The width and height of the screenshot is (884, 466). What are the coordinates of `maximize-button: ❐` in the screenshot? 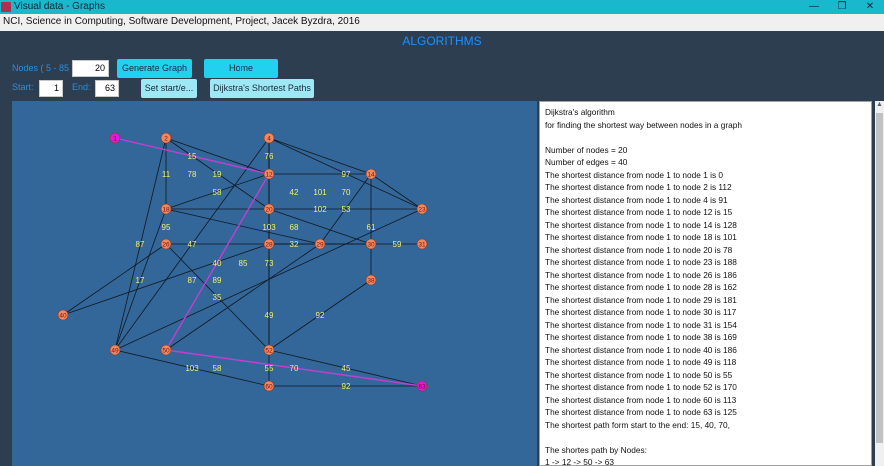 It's located at (842, 7).